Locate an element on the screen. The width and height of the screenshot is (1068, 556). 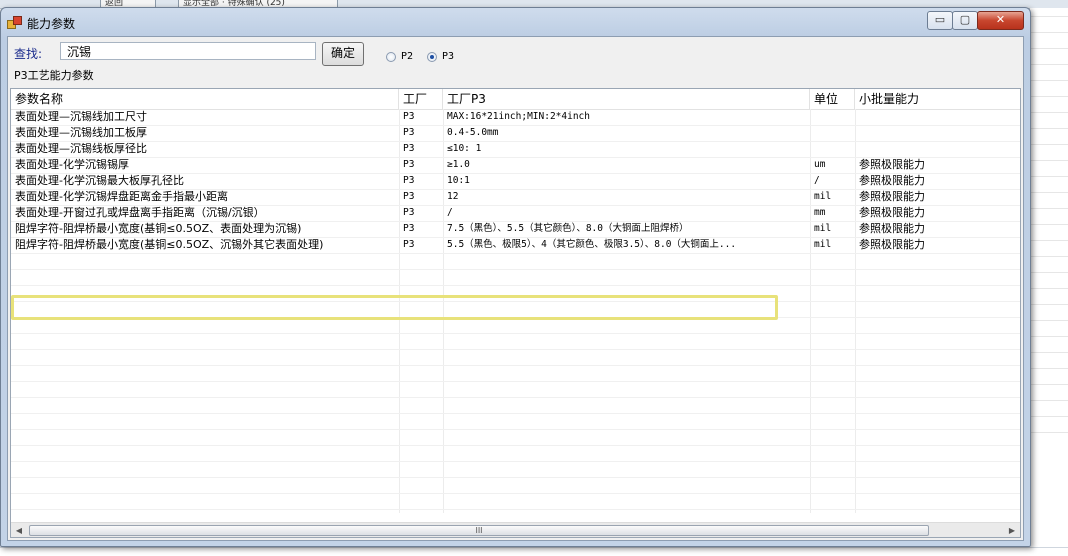
close-button: ✕ is located at coordinates (1000, 20).